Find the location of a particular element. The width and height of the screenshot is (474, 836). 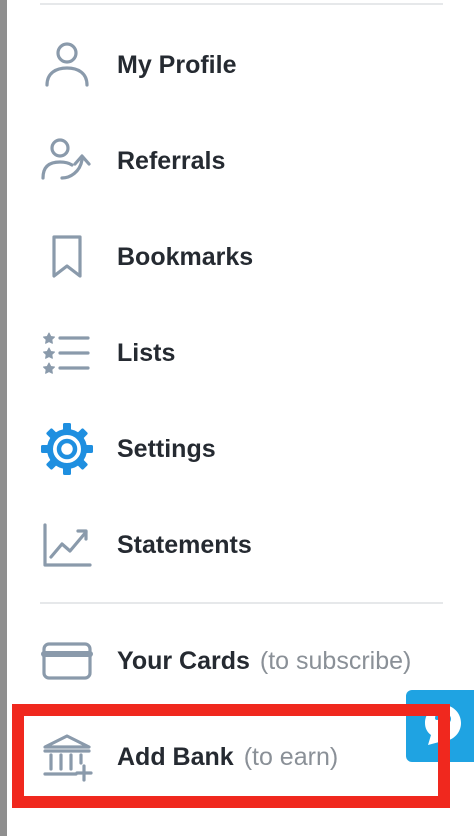

menu-item-your-cards-label: Your Cards (to subscribe) is located at coordinates (264, 661).